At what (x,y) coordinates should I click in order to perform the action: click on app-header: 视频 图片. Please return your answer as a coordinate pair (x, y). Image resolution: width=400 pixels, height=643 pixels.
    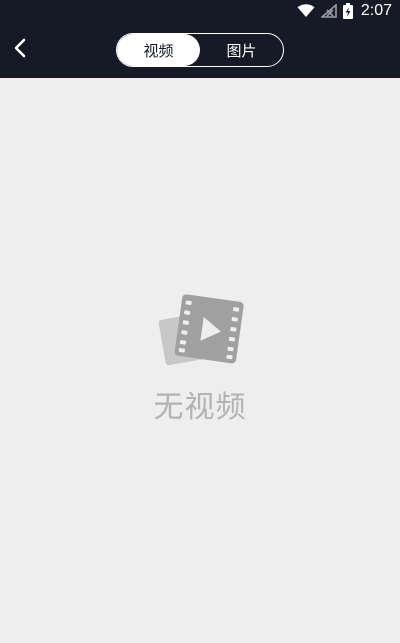
    Looking at the image, I should click on (200, 50).